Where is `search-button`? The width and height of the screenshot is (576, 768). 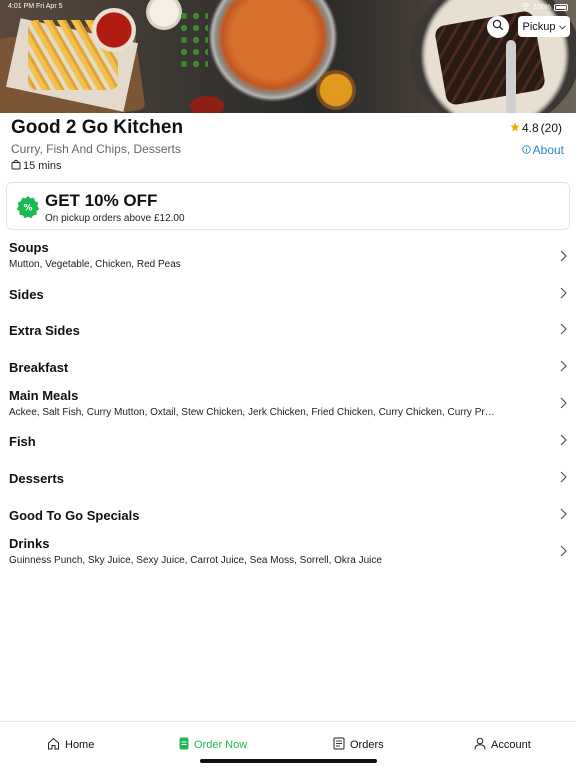
search-button is located at coordinates (498, 27).